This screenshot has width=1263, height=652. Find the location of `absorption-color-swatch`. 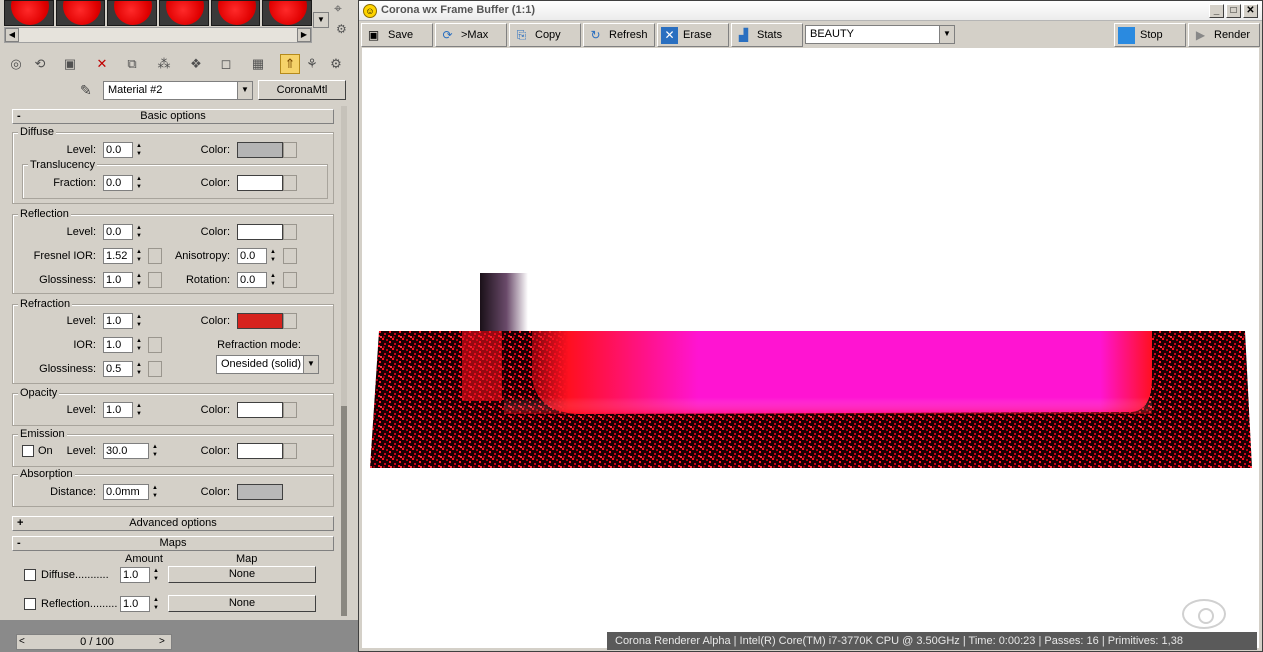

absorption-color-swatch is located at coordinates (260, 492).